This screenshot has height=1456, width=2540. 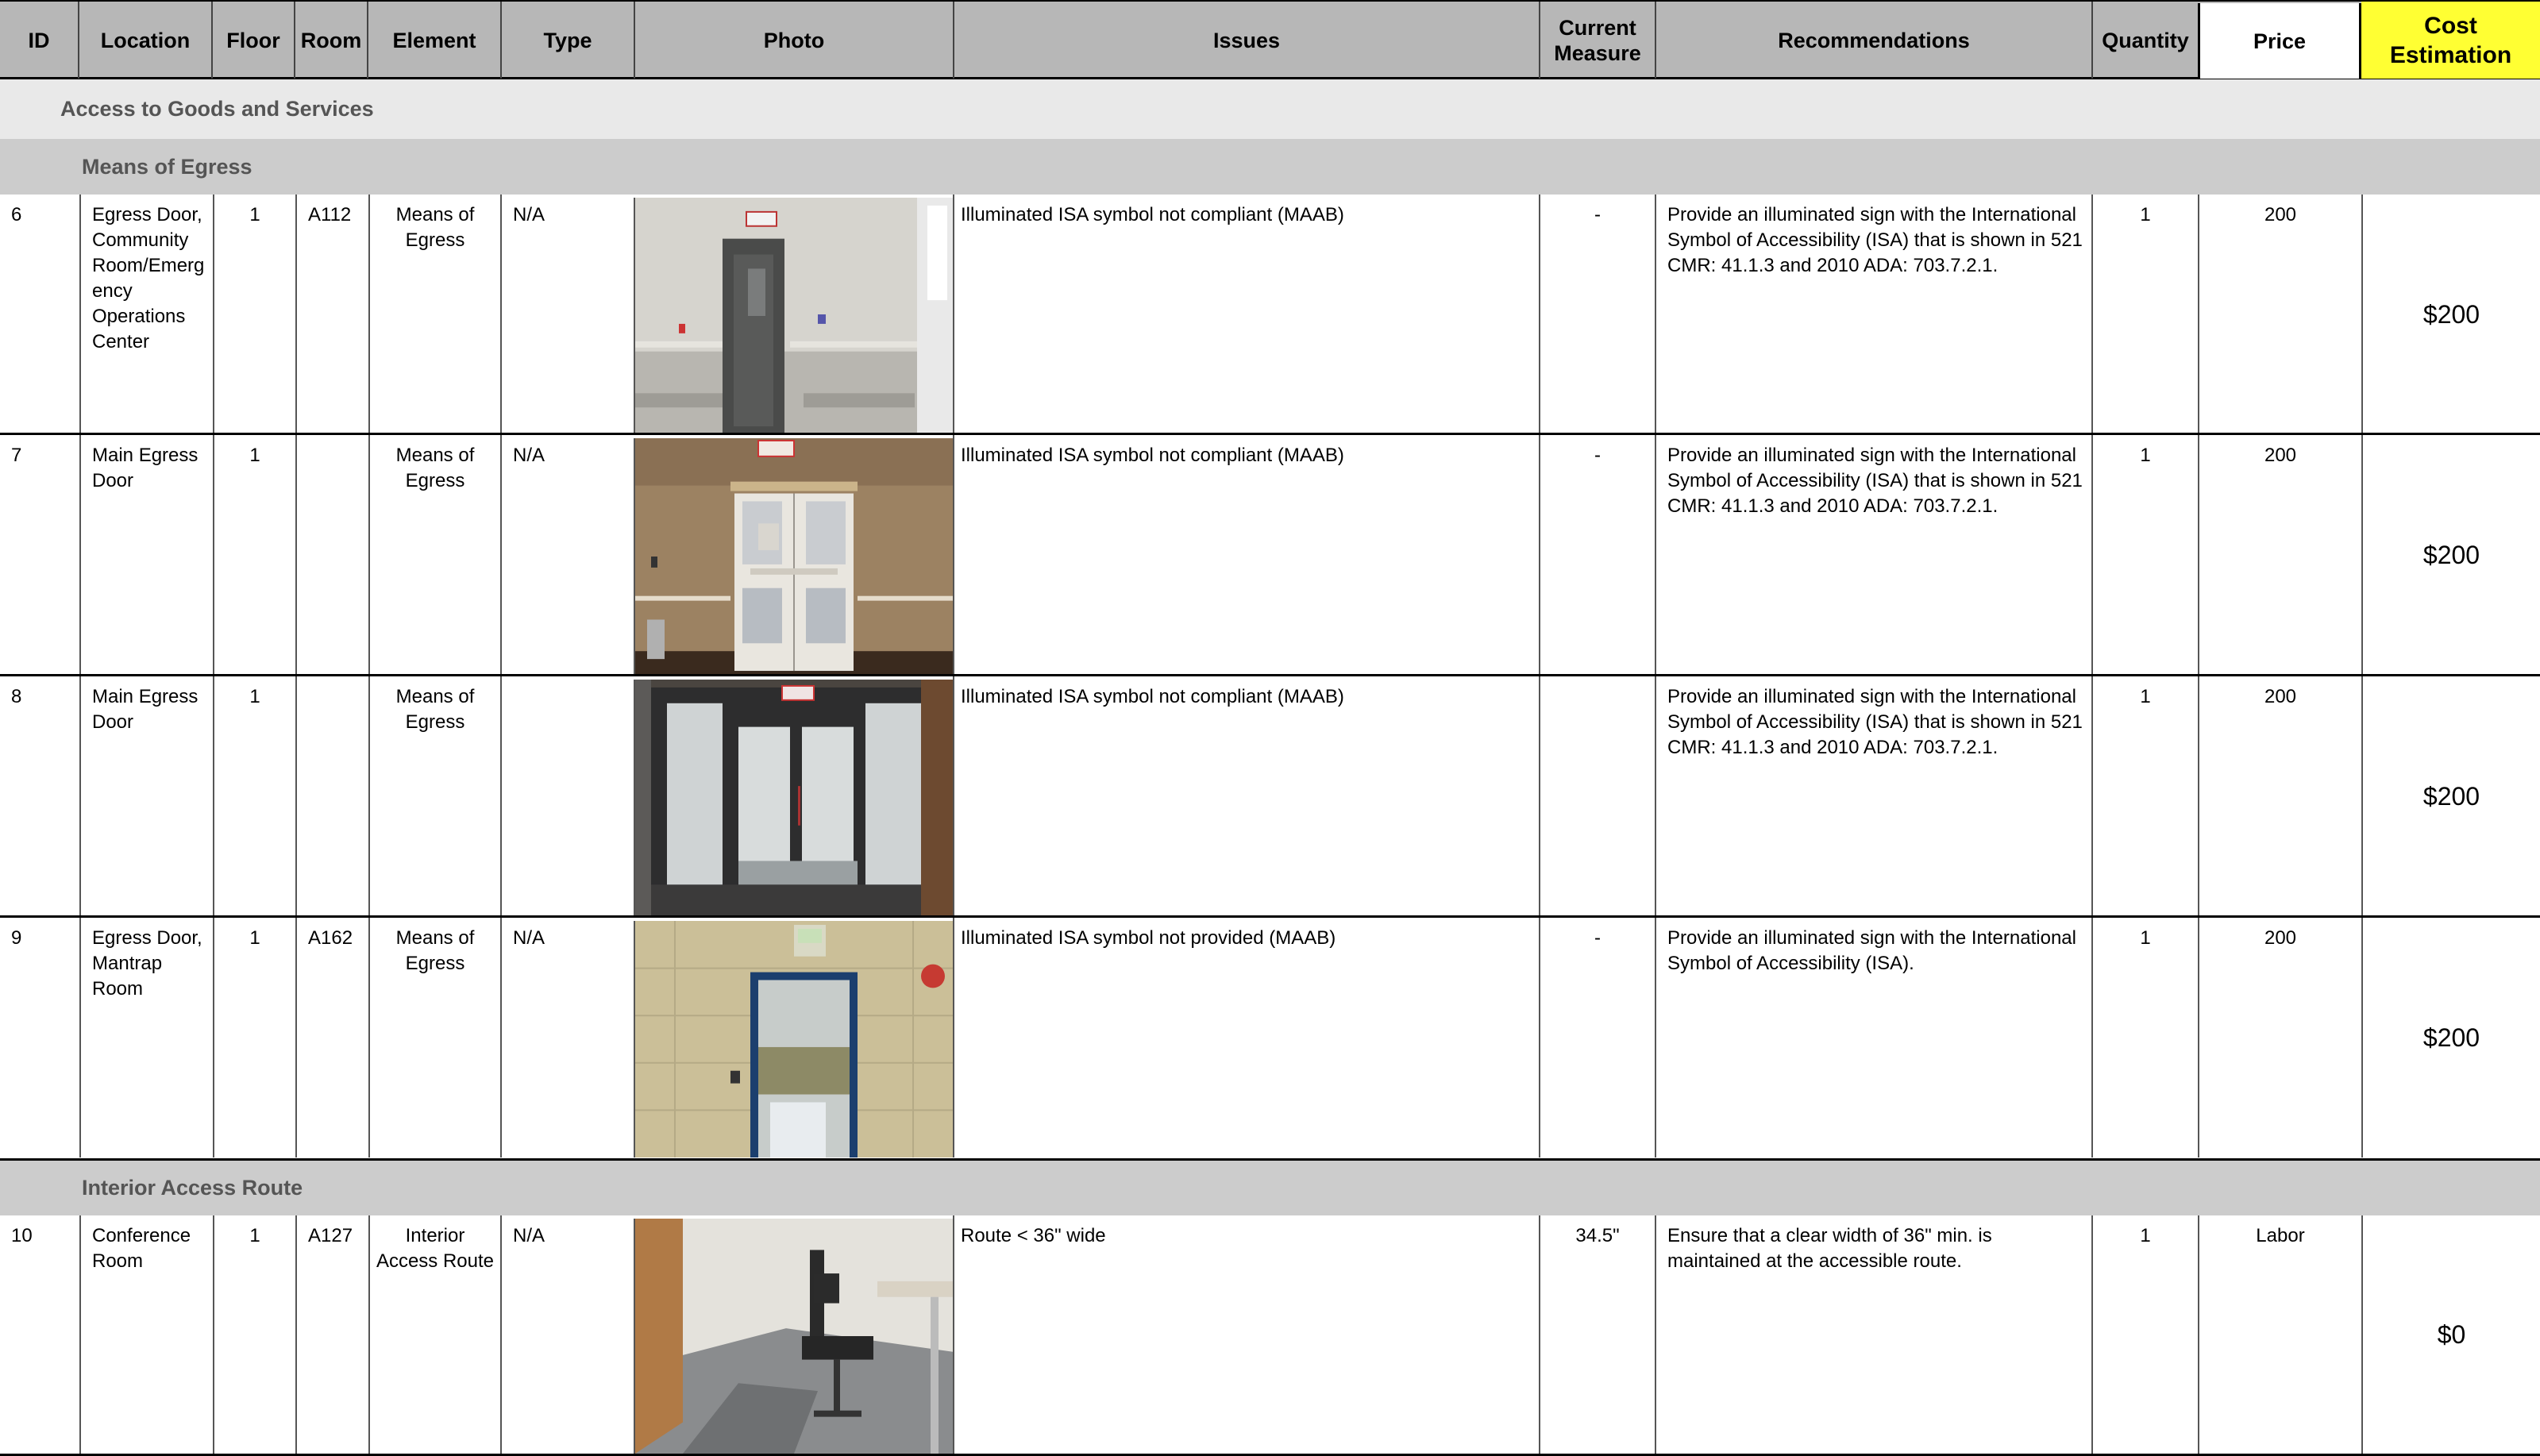 What do you see at coordinates (433, 40) in the screenshot?
I see `header-element: Element` at bounding box center [433, 40].